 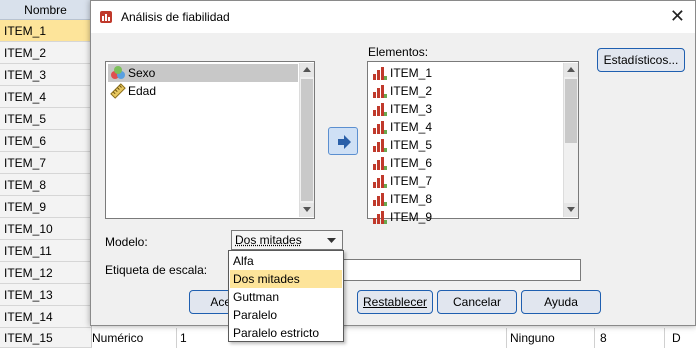 What do you see at coordinates (411, 73) in the screenshot?
I see `element-label: ITEM_1` at bounding box center [411, 73].